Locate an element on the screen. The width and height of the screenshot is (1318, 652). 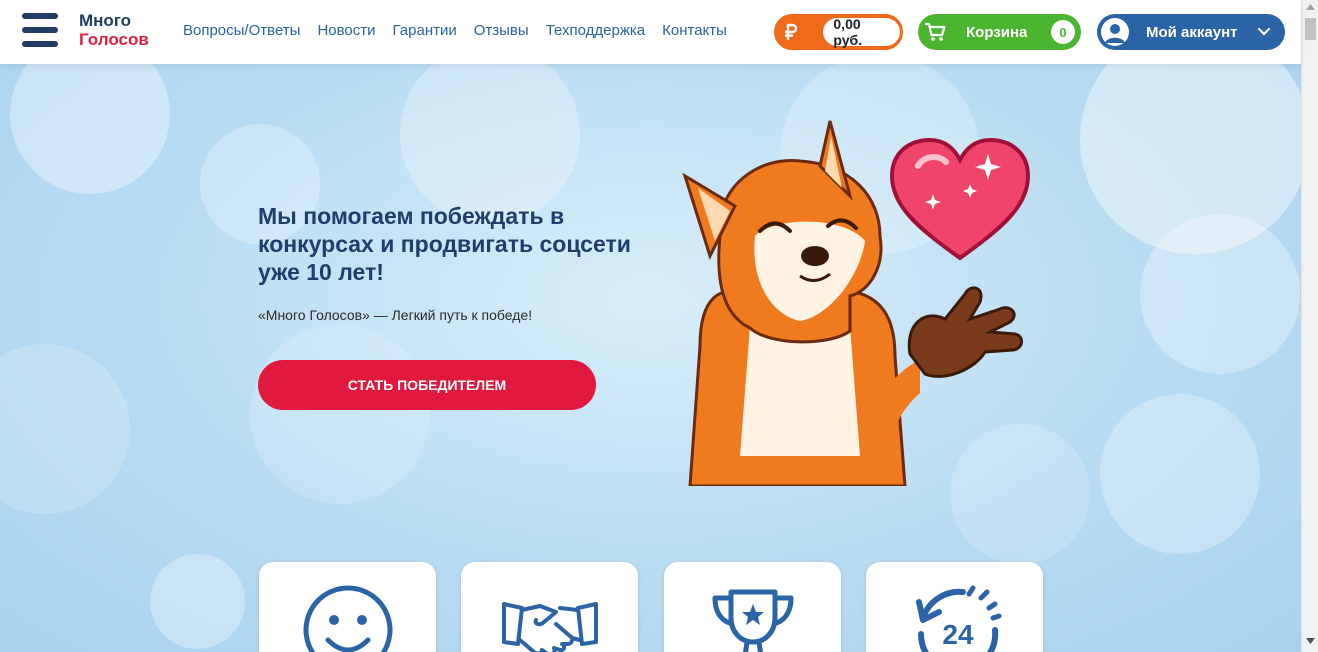
hero-subtitle: «Много Голосов» — Легкий путь к победе! is located at coordinates (395, 315).